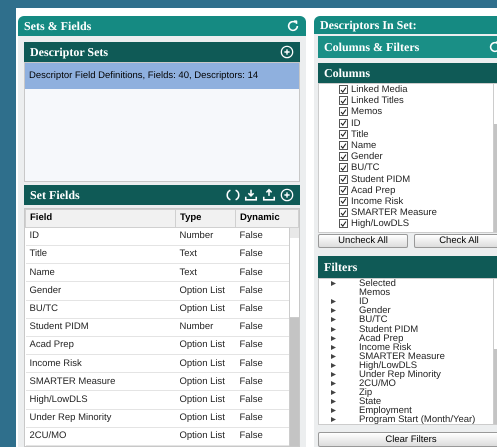 This screenshot has height=447, width=497. What do you see at coordinates (377, 100) in the screenshot?
I see `checkbox-label: Linked Titles` at bounding box center [377, 100].